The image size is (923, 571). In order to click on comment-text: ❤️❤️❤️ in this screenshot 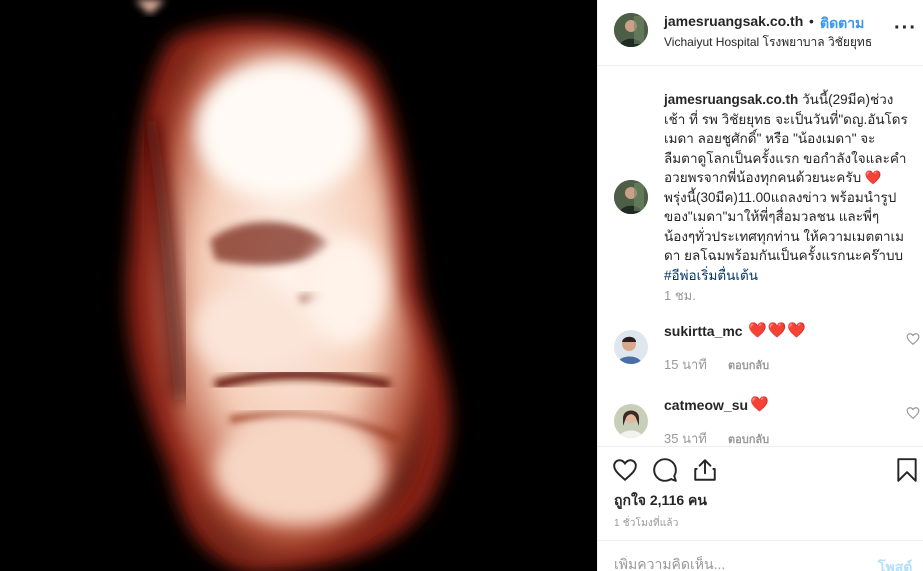, I will do `click(778, 330)`.